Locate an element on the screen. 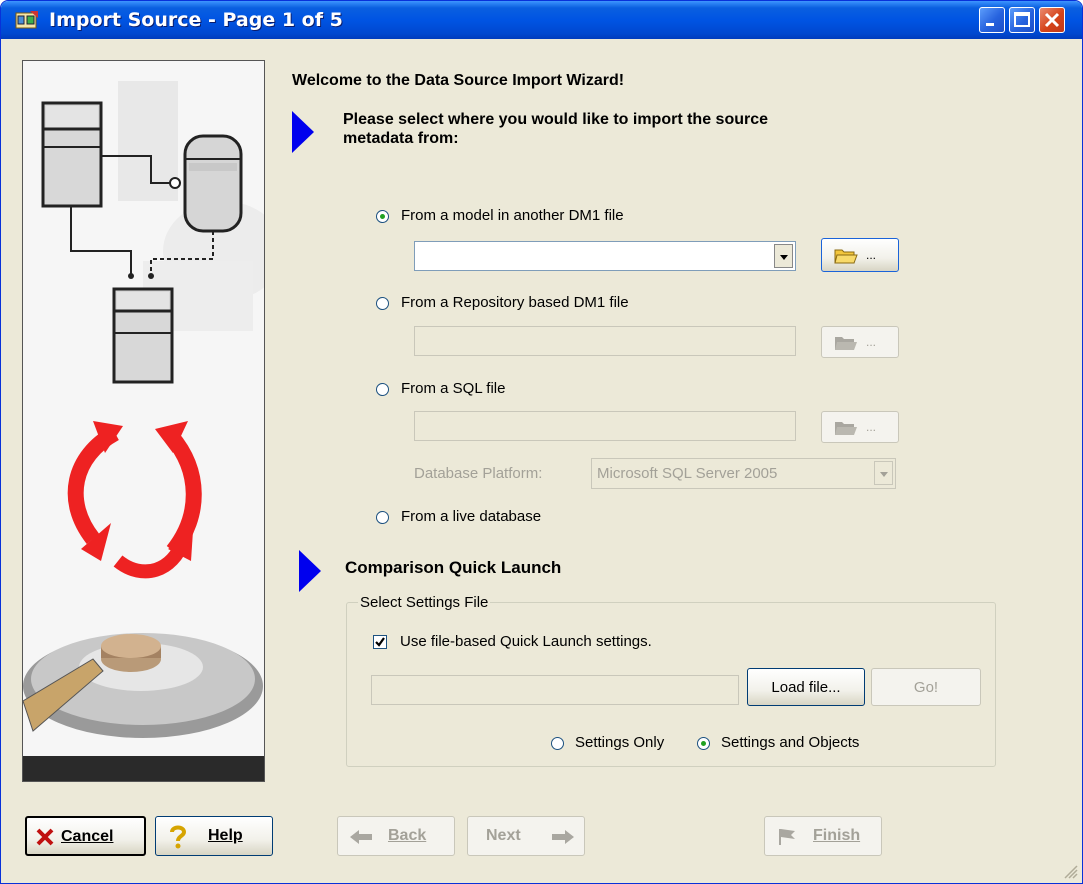 Image resolution: width=1083 pixels, height=884 pixels. refresh-arrows-icon is located at coordinates (134, 500).